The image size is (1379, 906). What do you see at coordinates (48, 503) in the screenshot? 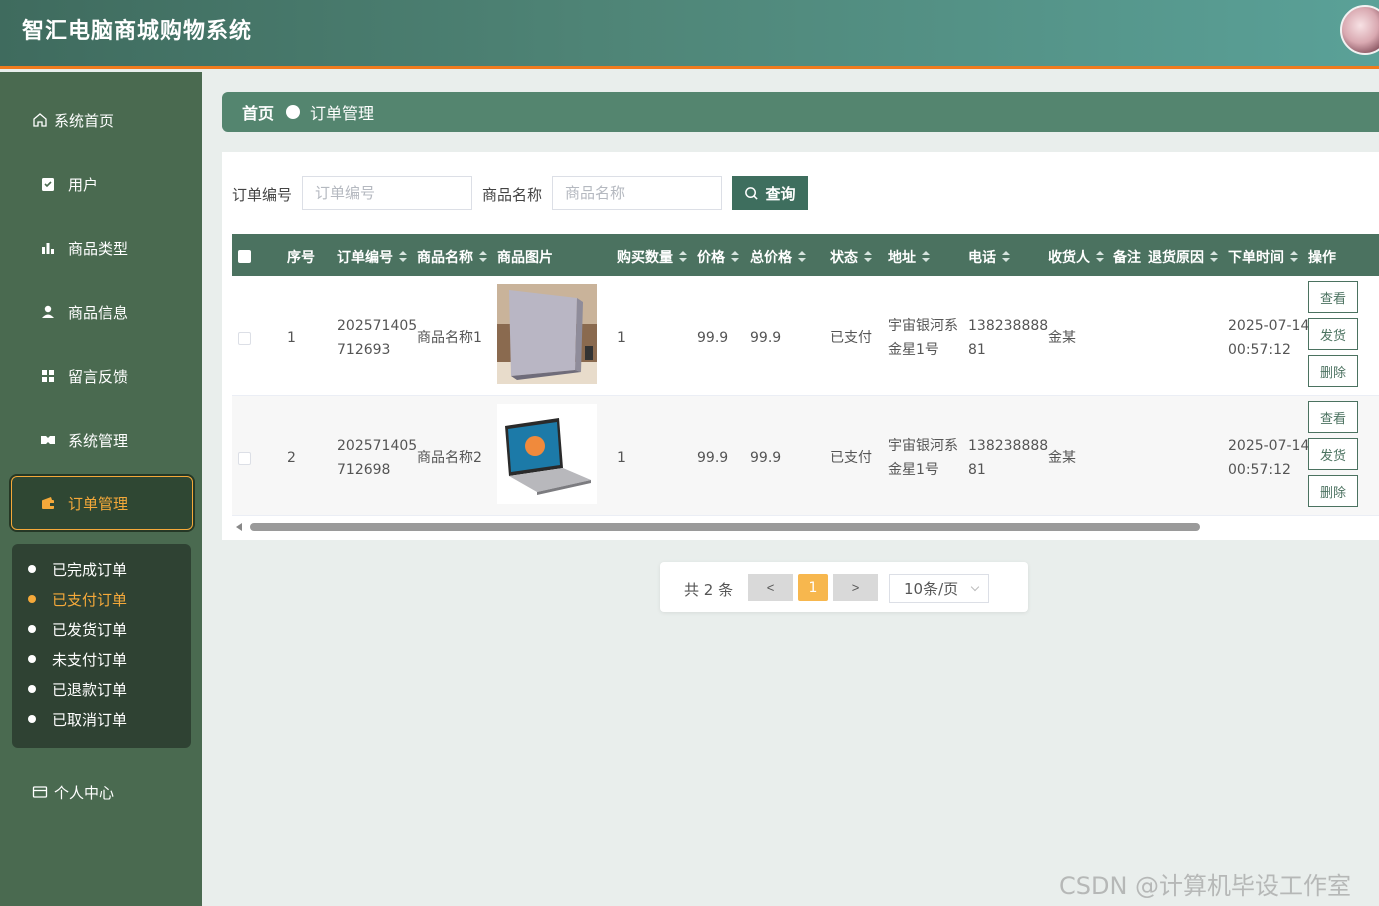
I see `wallet-icon` at bounding box center [48, 503].